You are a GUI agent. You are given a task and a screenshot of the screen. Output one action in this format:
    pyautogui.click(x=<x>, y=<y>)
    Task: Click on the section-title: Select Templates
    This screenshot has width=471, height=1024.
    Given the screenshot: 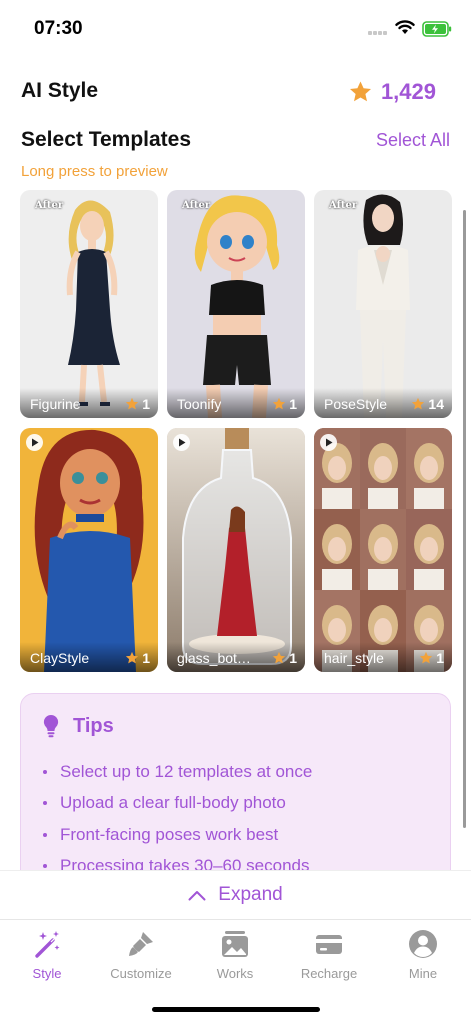 What is the action you would take?
    pyautogui.click(x=106, y=139)
    